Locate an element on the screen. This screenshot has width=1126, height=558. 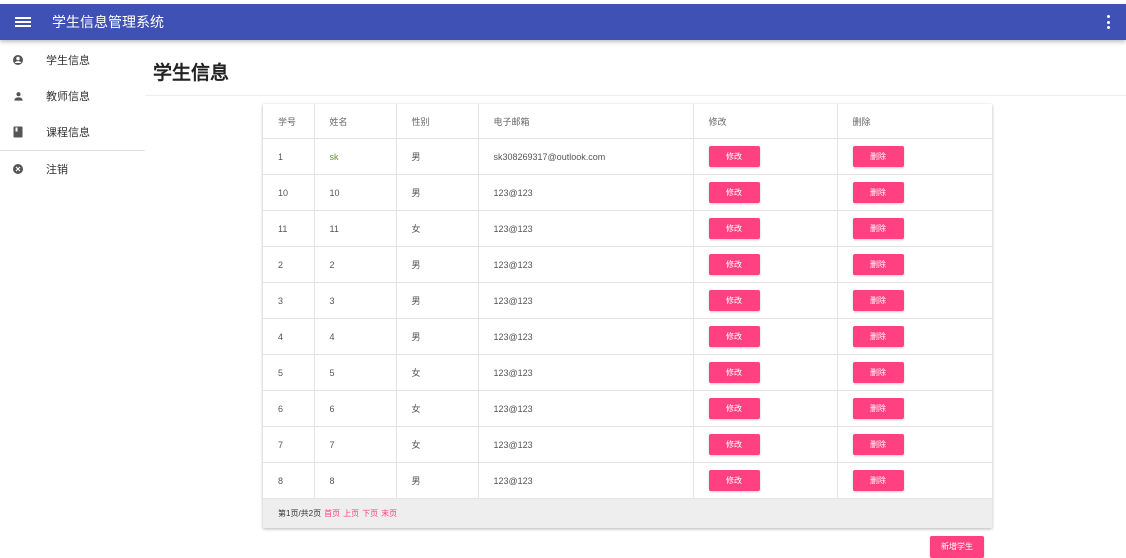
table-row: 6 6 女 123@123 修改 删除 is located at coordinates (627, 408).